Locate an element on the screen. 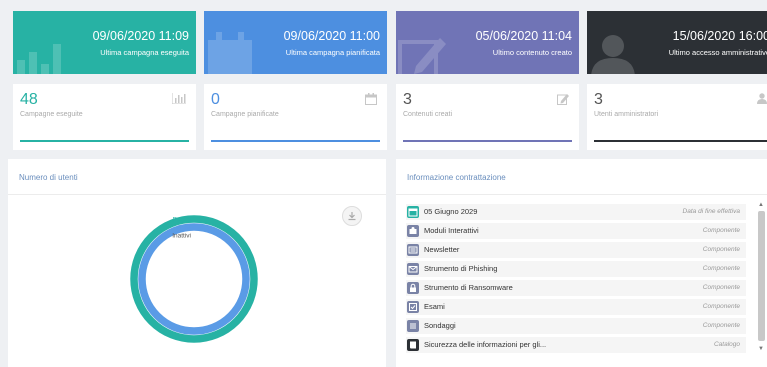 The width and height of the screenshot is (767, 367). hero-label: Ultimo contenuto creato is located at coordinates (532, 52).